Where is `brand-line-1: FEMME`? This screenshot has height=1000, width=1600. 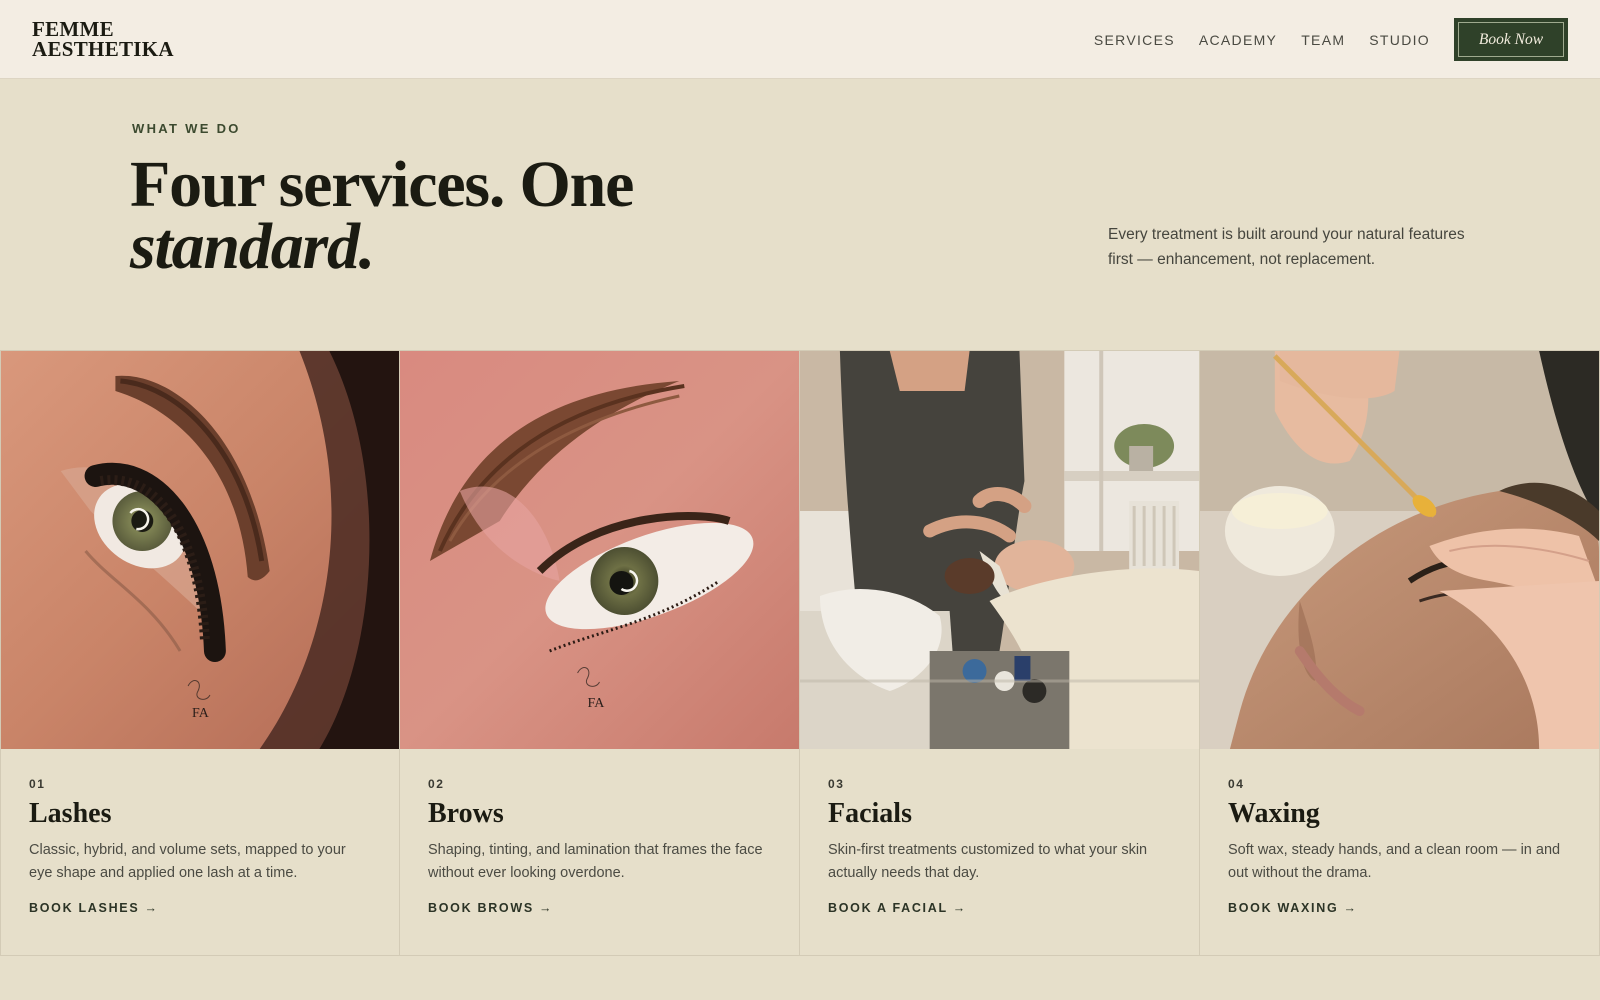 brand-line-1: FEMME is located at coordinates (73, 29).